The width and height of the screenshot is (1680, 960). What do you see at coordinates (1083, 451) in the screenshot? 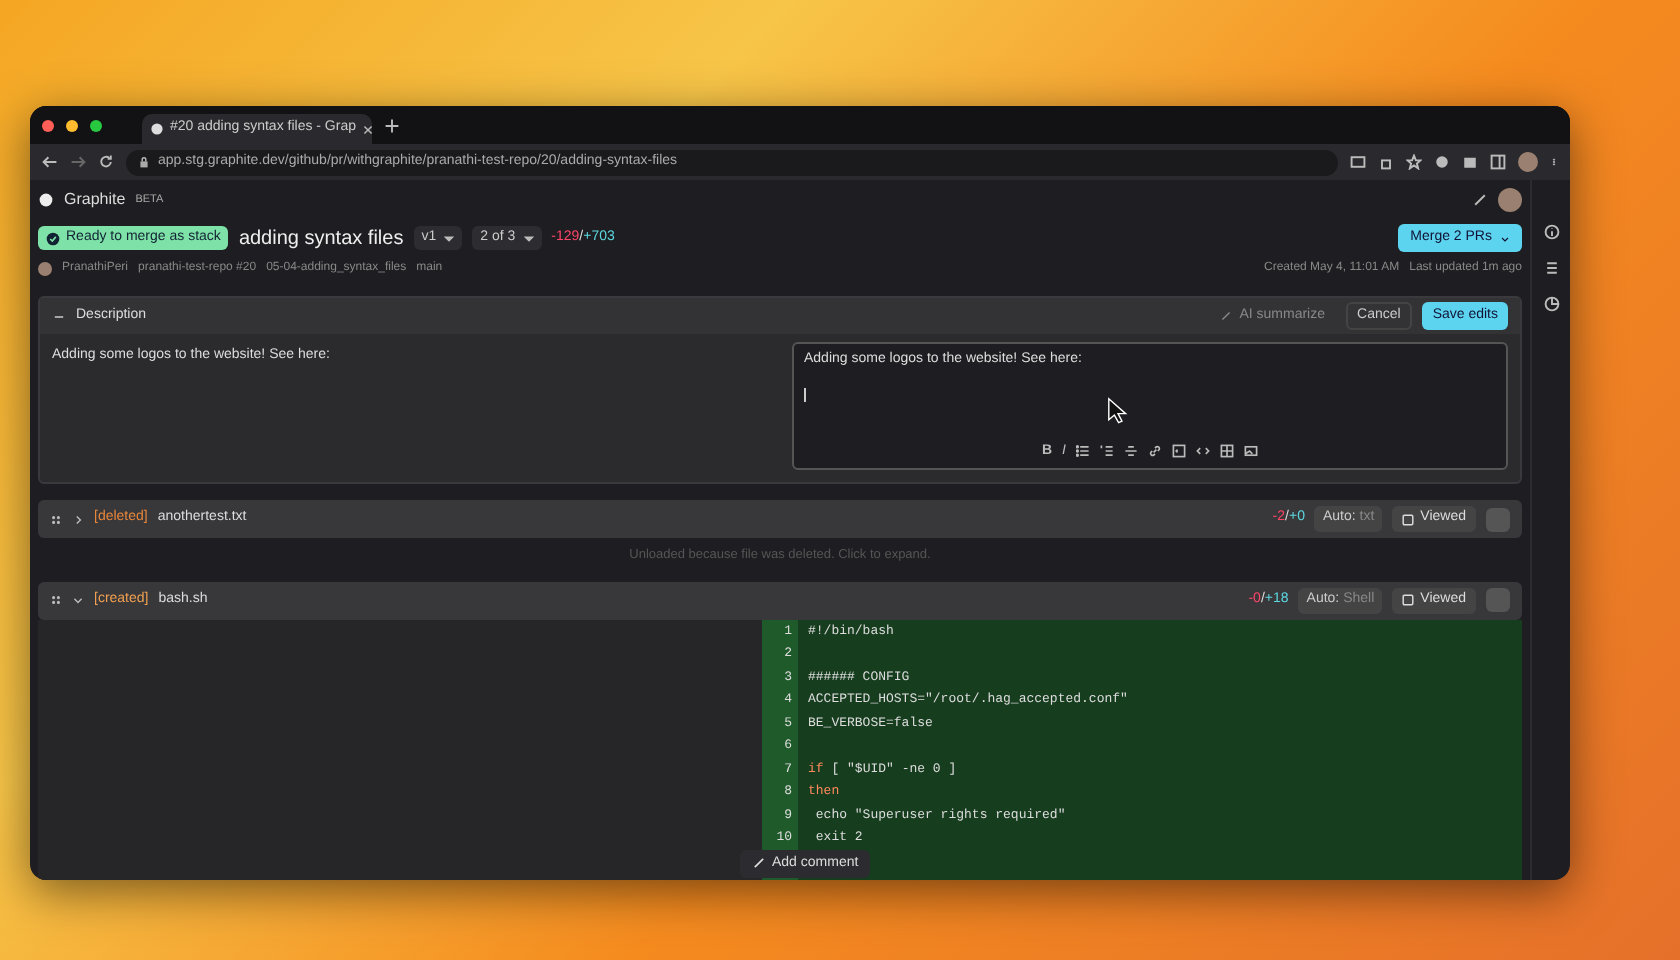
I see `bulleted-list-icon` at bounding box center [1083, 451].